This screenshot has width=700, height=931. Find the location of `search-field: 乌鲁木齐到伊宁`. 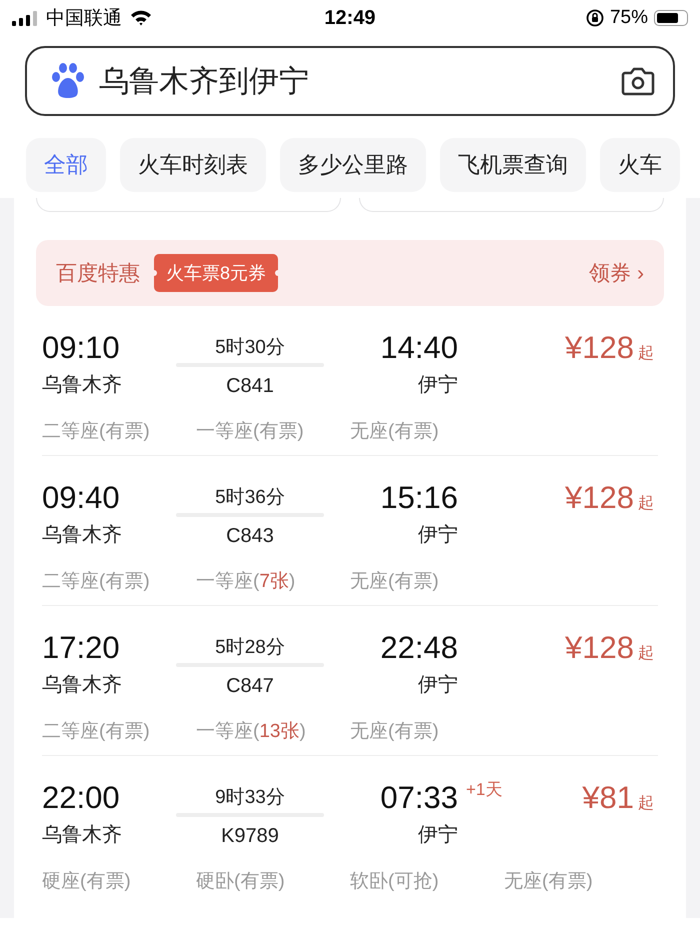

search-field: 乌鲁木齐到伊宁 is located at coordinates (353, 81).